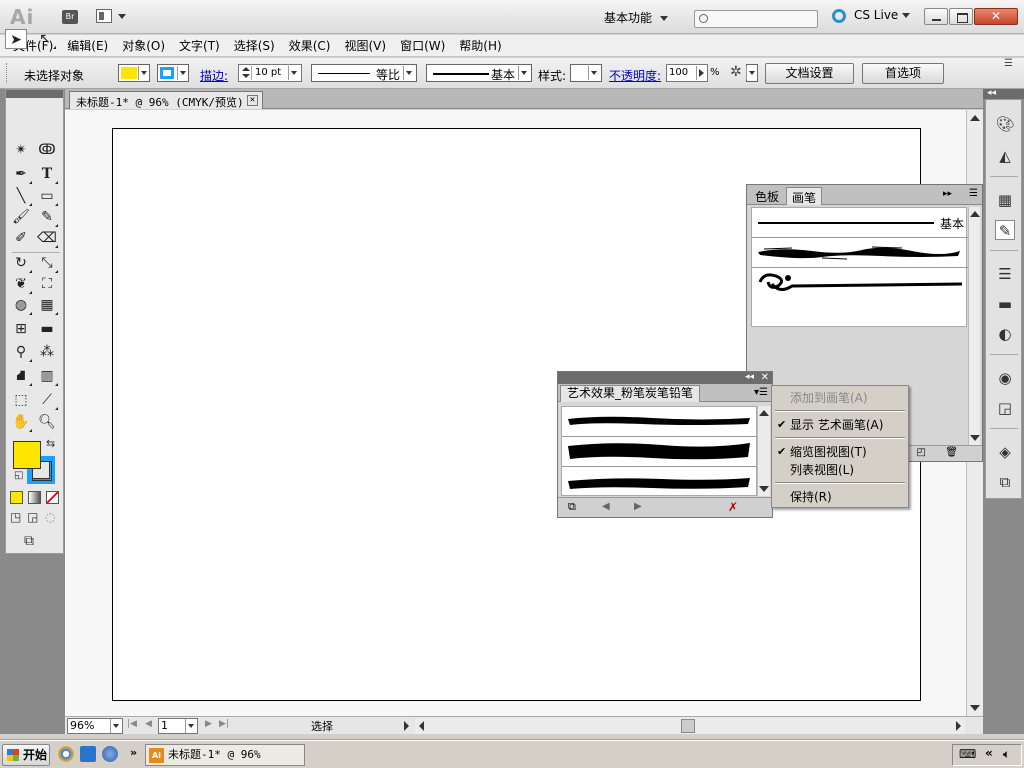  What do you see at coordinates (21, 238) in the screenshot?
I see `blob-brush-tool-icon: ✐` at bounding box center [21, 238].